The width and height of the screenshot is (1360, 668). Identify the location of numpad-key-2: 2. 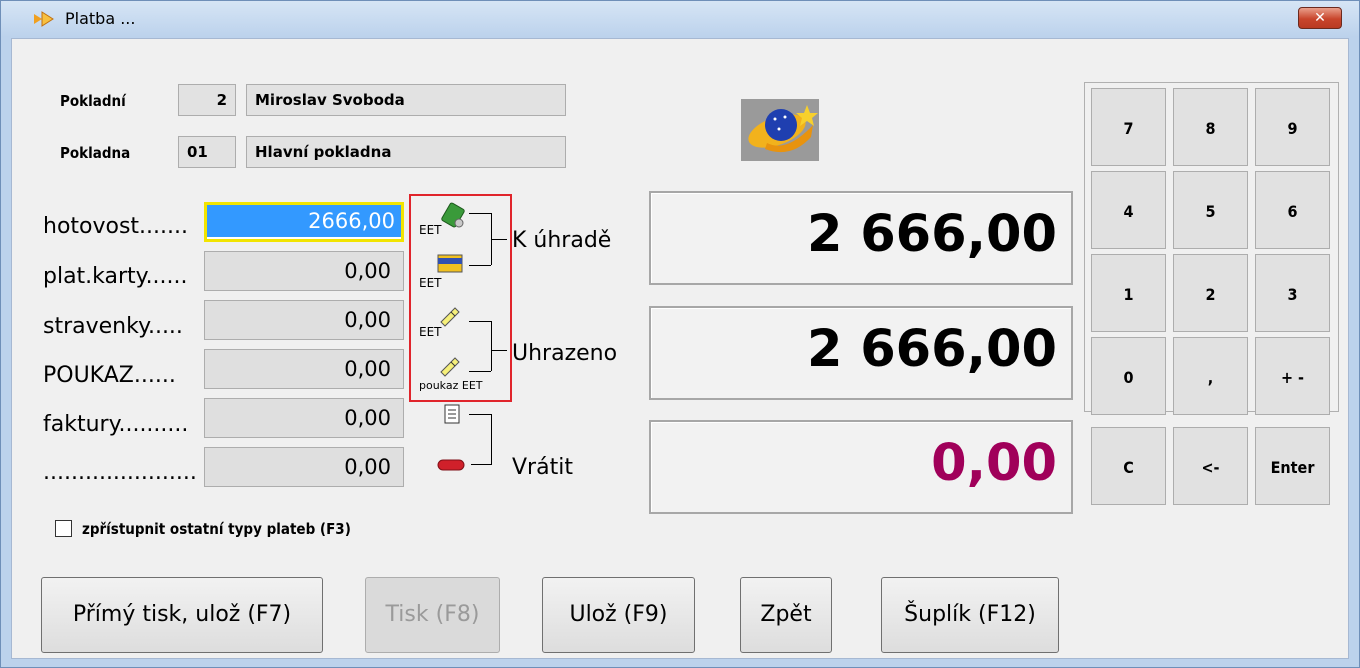
(1210, 293).